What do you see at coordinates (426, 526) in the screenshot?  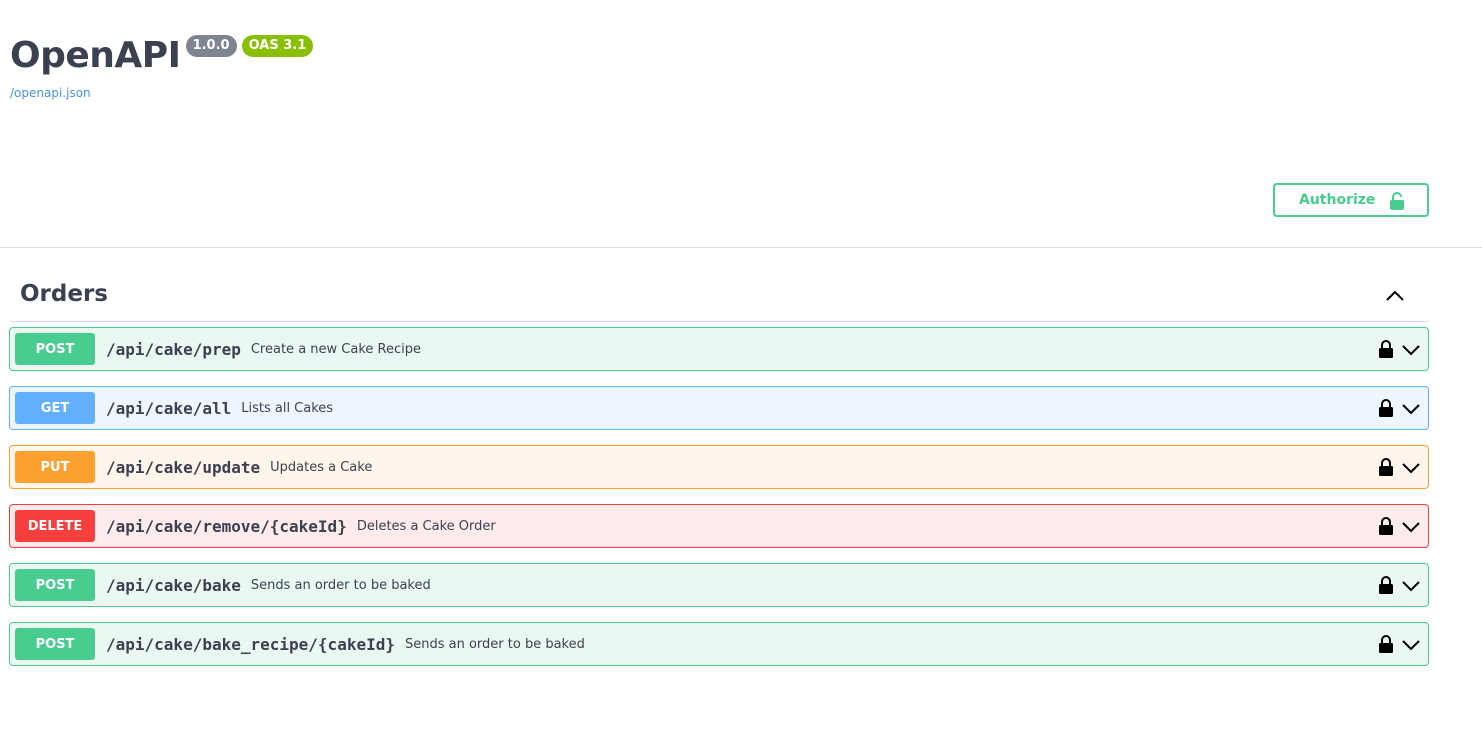 I see `operation-summary: Deletes a Cake Order` at bounding box center [426, 526].